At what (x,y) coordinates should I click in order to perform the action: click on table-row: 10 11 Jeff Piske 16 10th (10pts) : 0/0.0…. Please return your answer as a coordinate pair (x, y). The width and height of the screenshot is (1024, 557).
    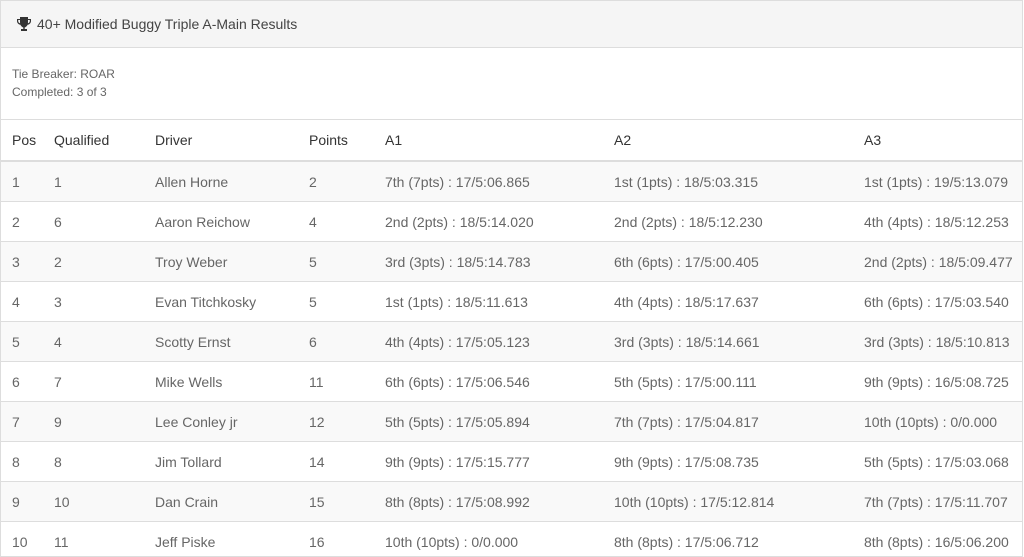
    Looking at the image, I should click on (511, 538).